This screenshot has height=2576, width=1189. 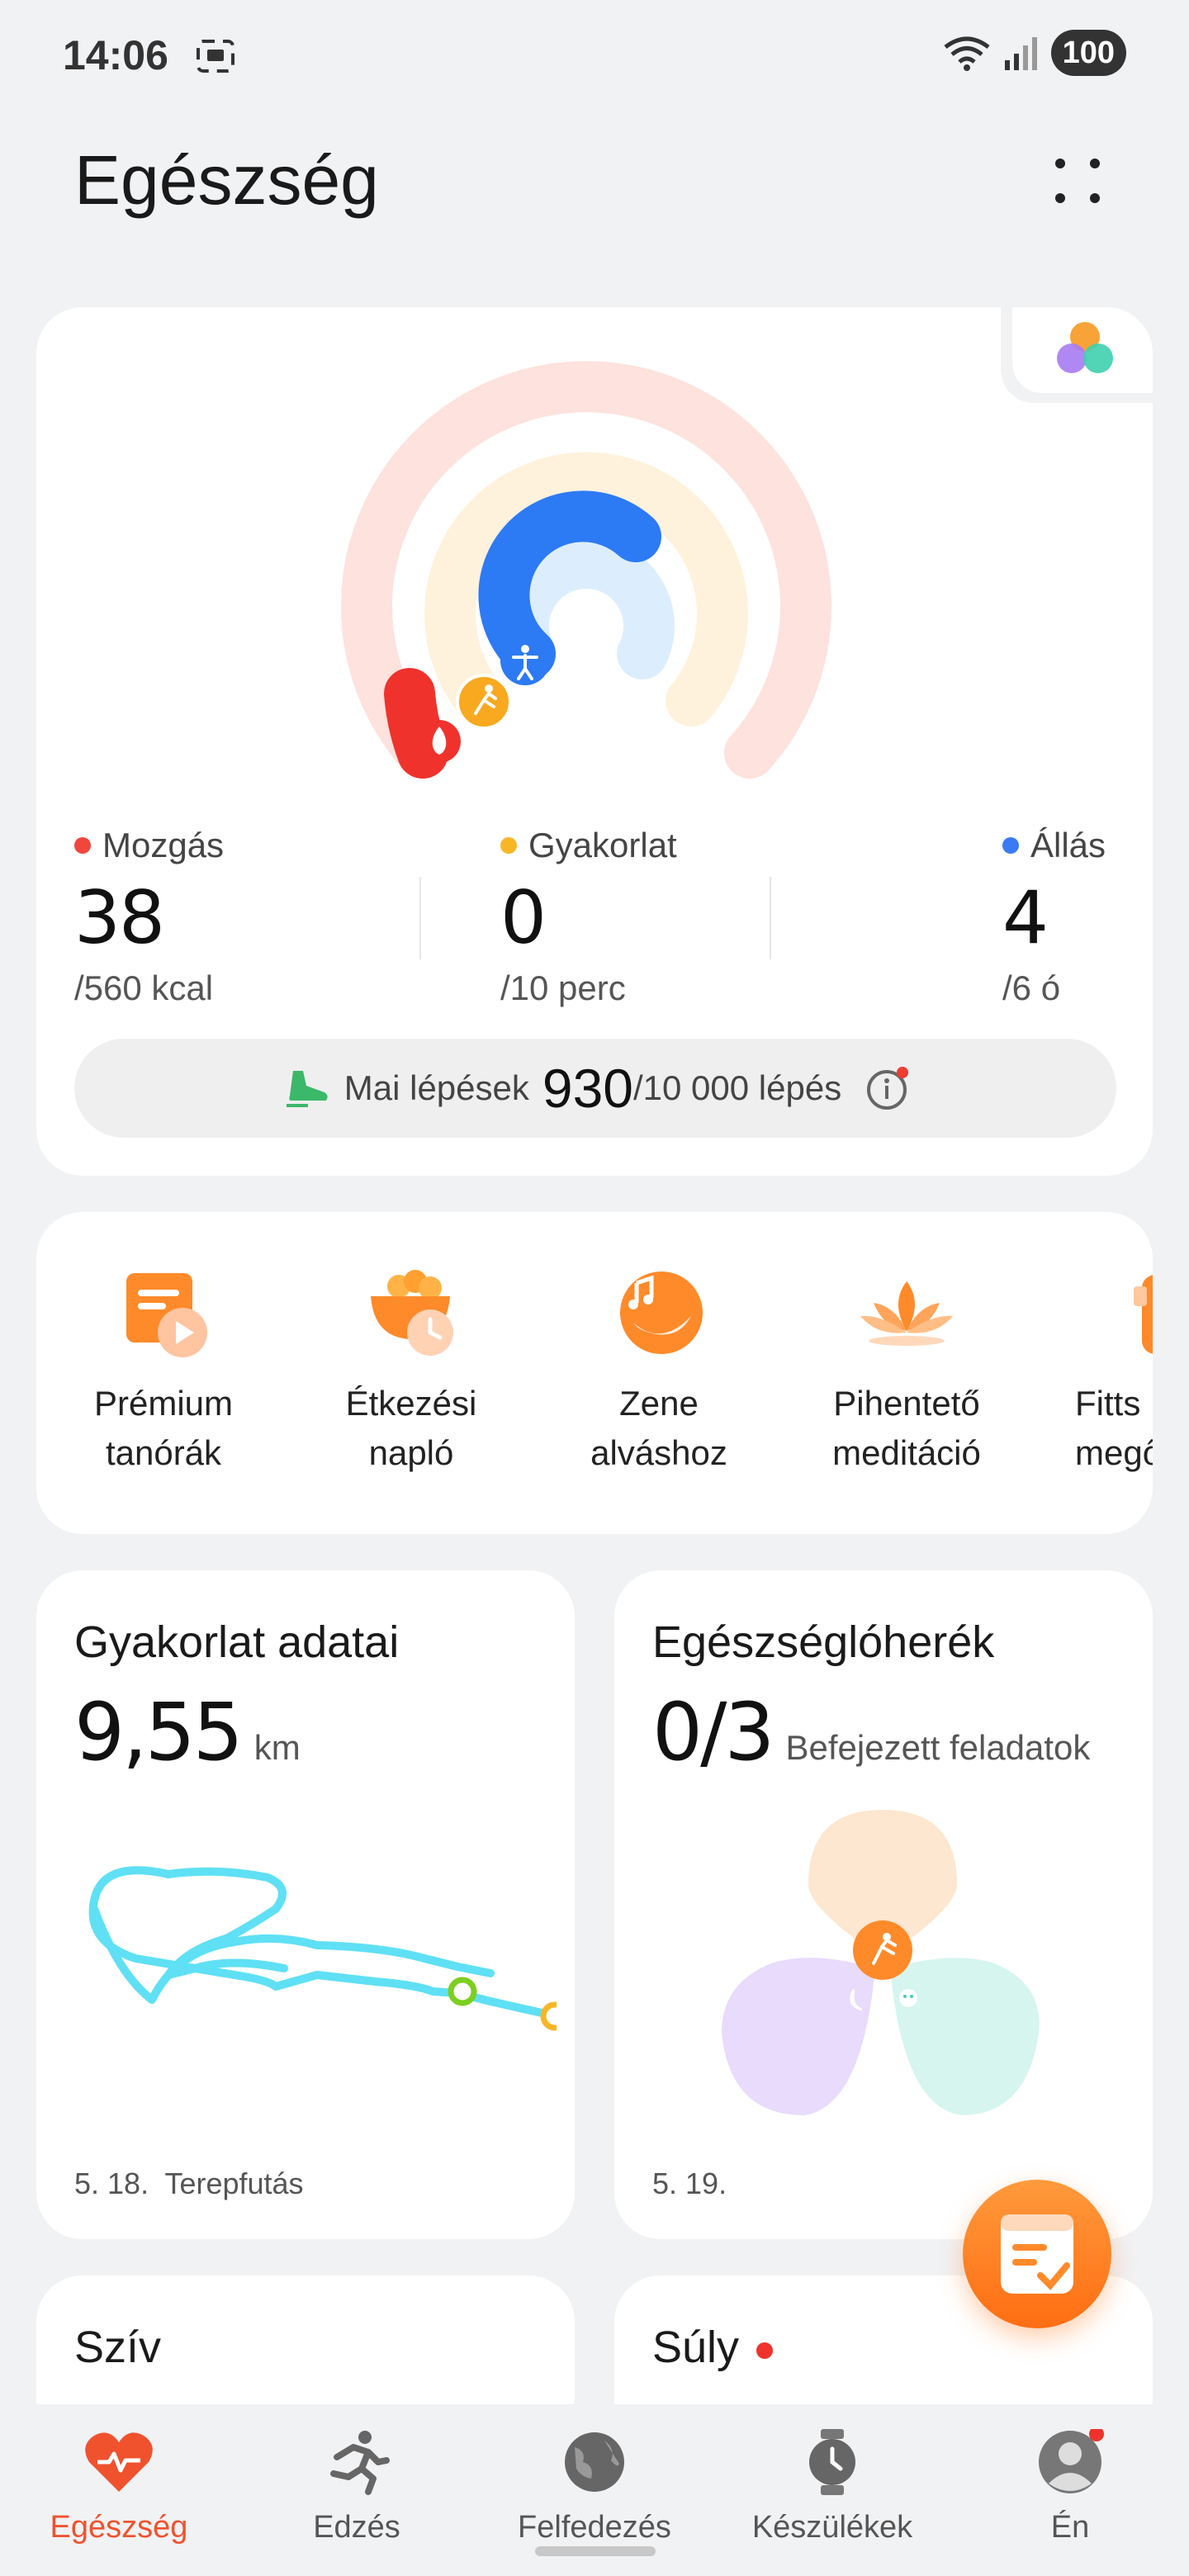 I want to click on status-icons: 100, so click(x=1034, y=53).